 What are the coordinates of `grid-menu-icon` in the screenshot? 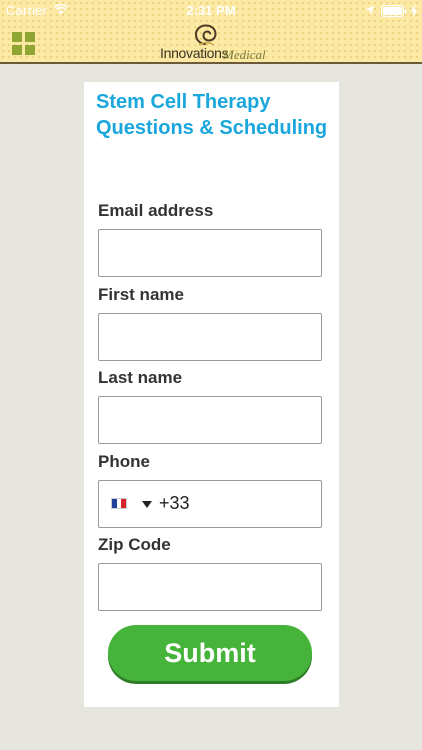 It's located at (24, 44).